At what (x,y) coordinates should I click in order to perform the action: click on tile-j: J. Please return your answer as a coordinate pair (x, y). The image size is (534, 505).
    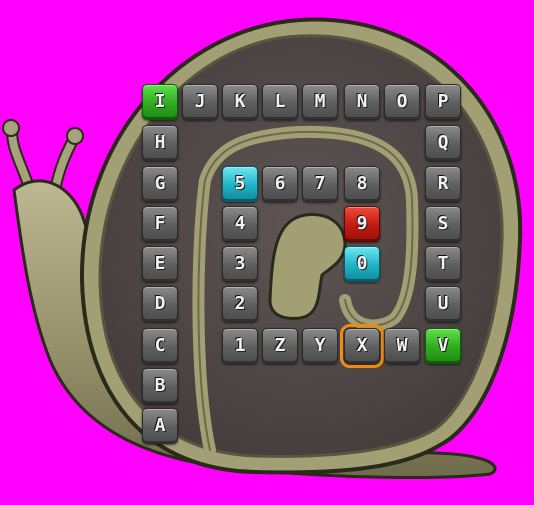
    Looking at the image, I should click on (200, 102).